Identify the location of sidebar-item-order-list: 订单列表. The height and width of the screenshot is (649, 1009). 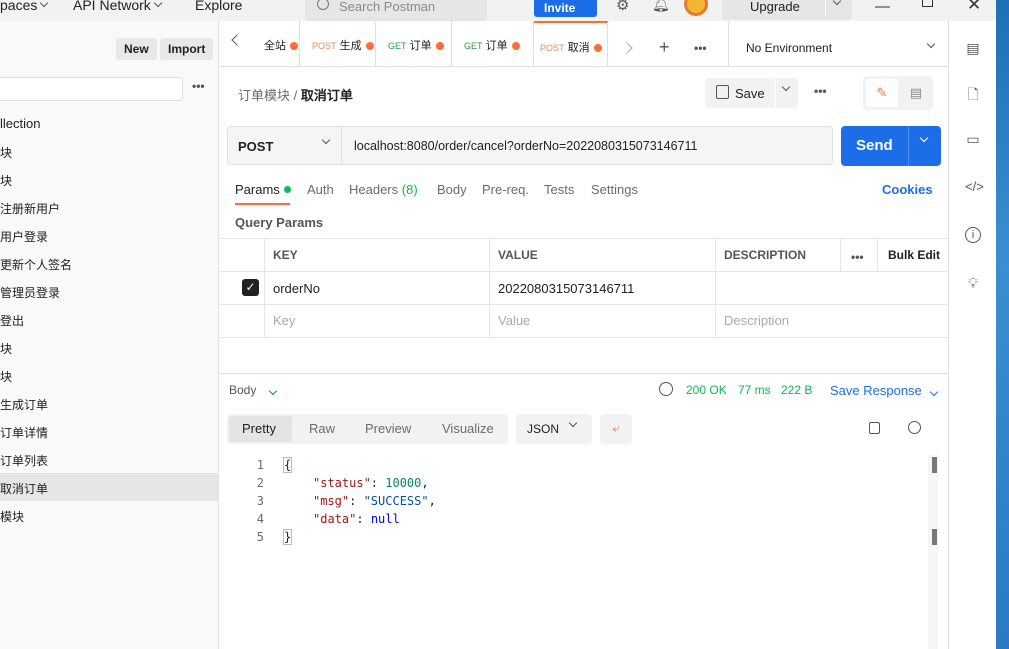
(109, 459).